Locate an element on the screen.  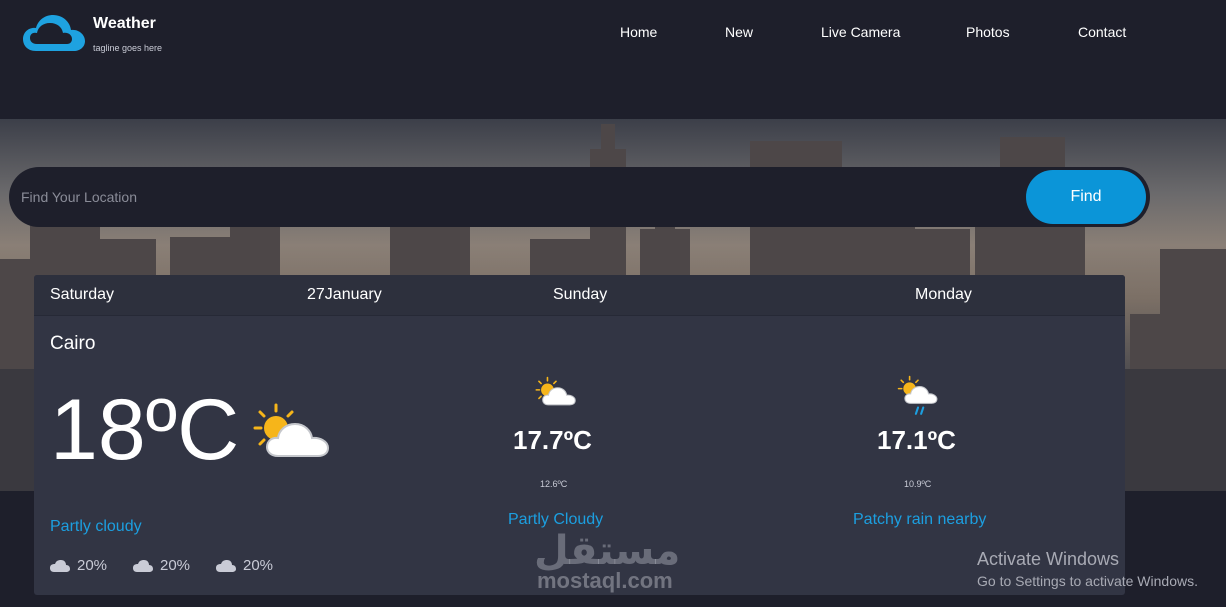
brand-tagline: tagline goes here is located at coordinates (128, 48).